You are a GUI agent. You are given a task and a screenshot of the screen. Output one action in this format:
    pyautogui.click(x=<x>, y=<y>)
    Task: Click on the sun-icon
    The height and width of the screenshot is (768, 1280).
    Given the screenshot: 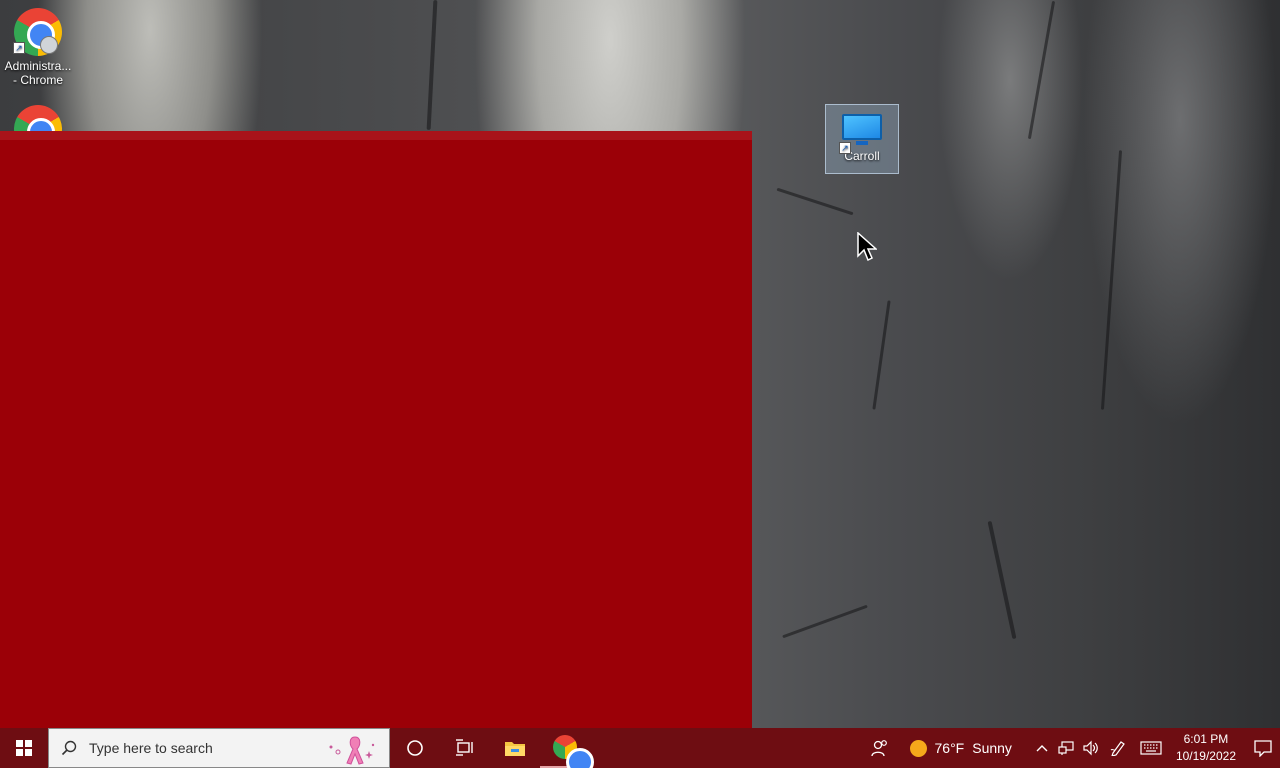 What is the action you would take?
    pyautogui.click(x=918, y=748)
    